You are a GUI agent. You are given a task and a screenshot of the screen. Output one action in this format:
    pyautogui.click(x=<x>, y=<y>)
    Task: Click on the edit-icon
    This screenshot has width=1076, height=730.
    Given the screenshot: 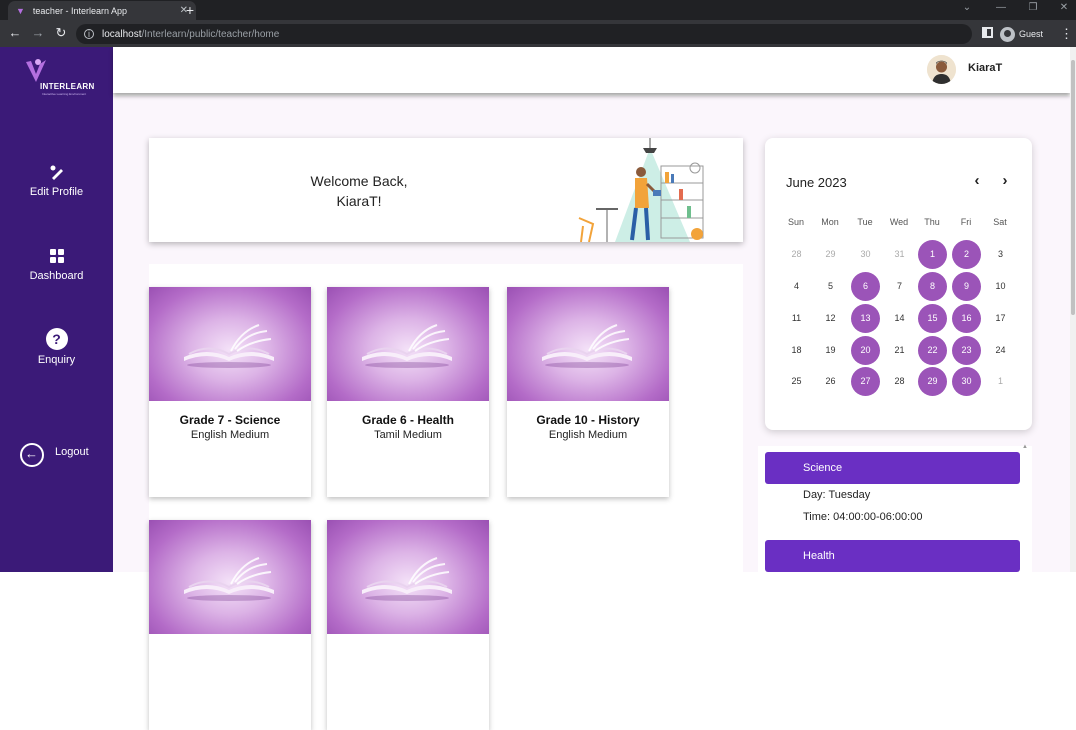 What is the action you would take?
    pyautogui.click(x=57, y=172)
    